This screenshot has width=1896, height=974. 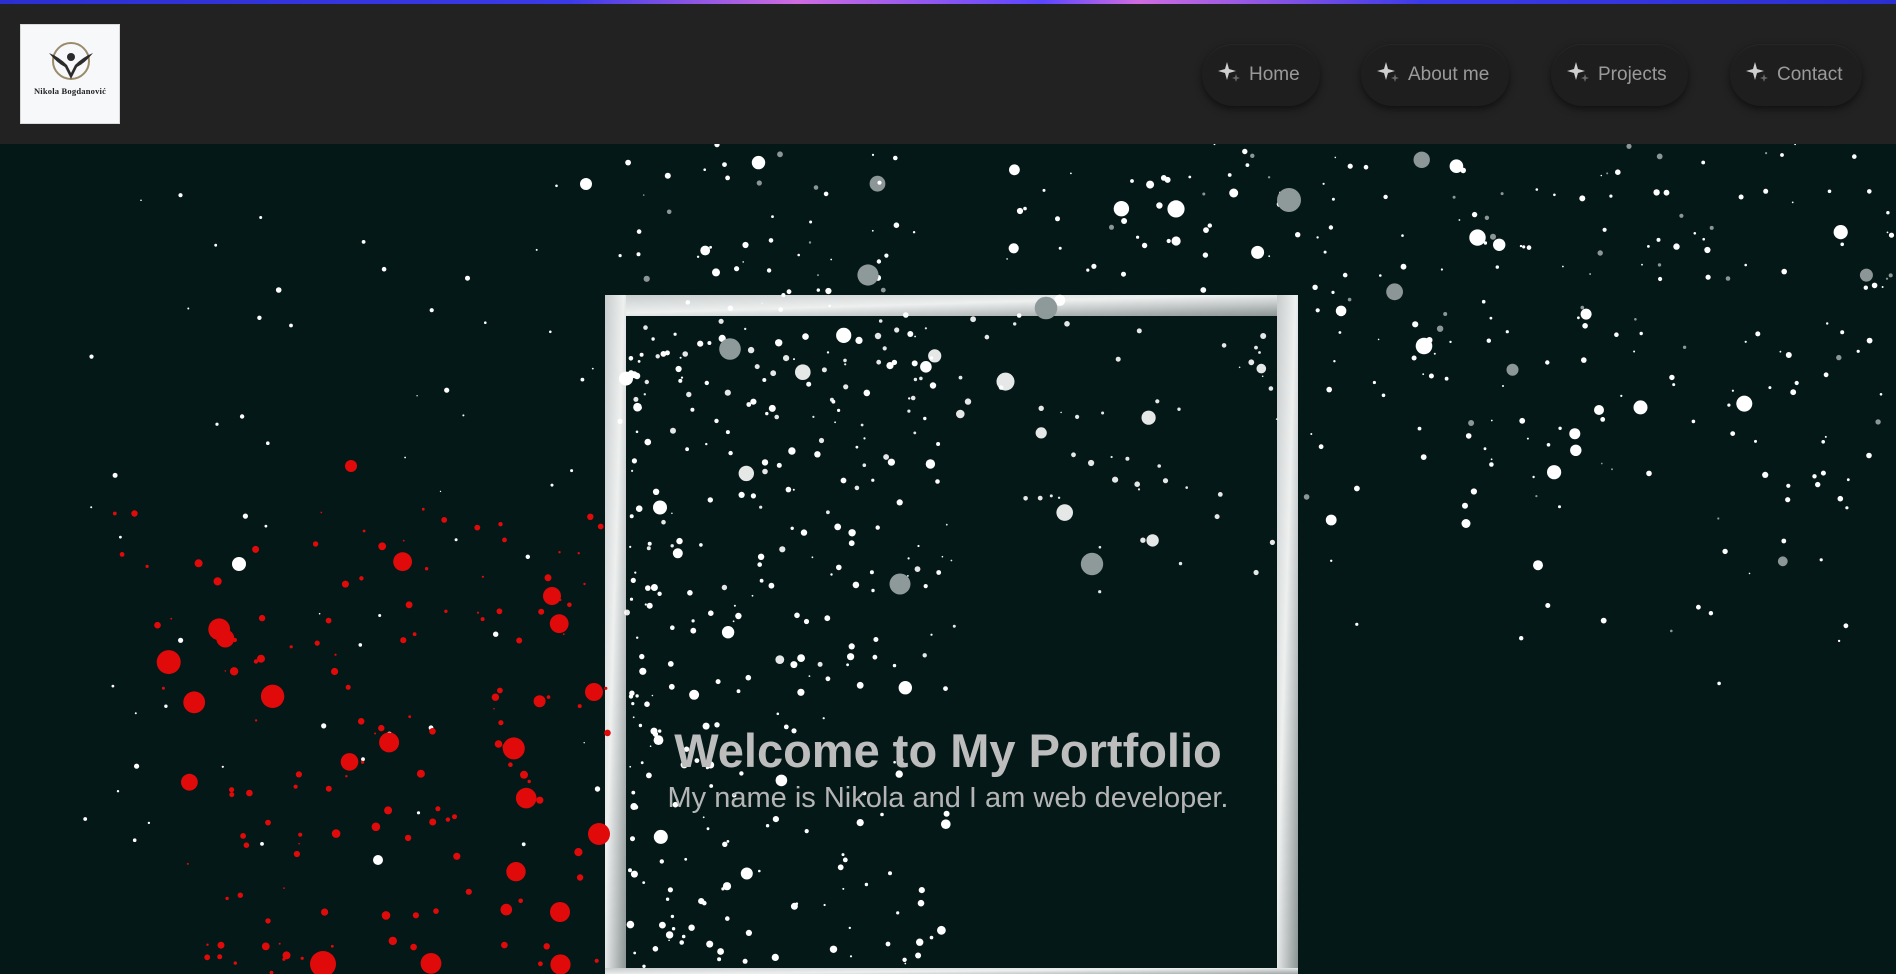 I want to click on nav-contact-button: Contact, so click(x=1796, y=75).